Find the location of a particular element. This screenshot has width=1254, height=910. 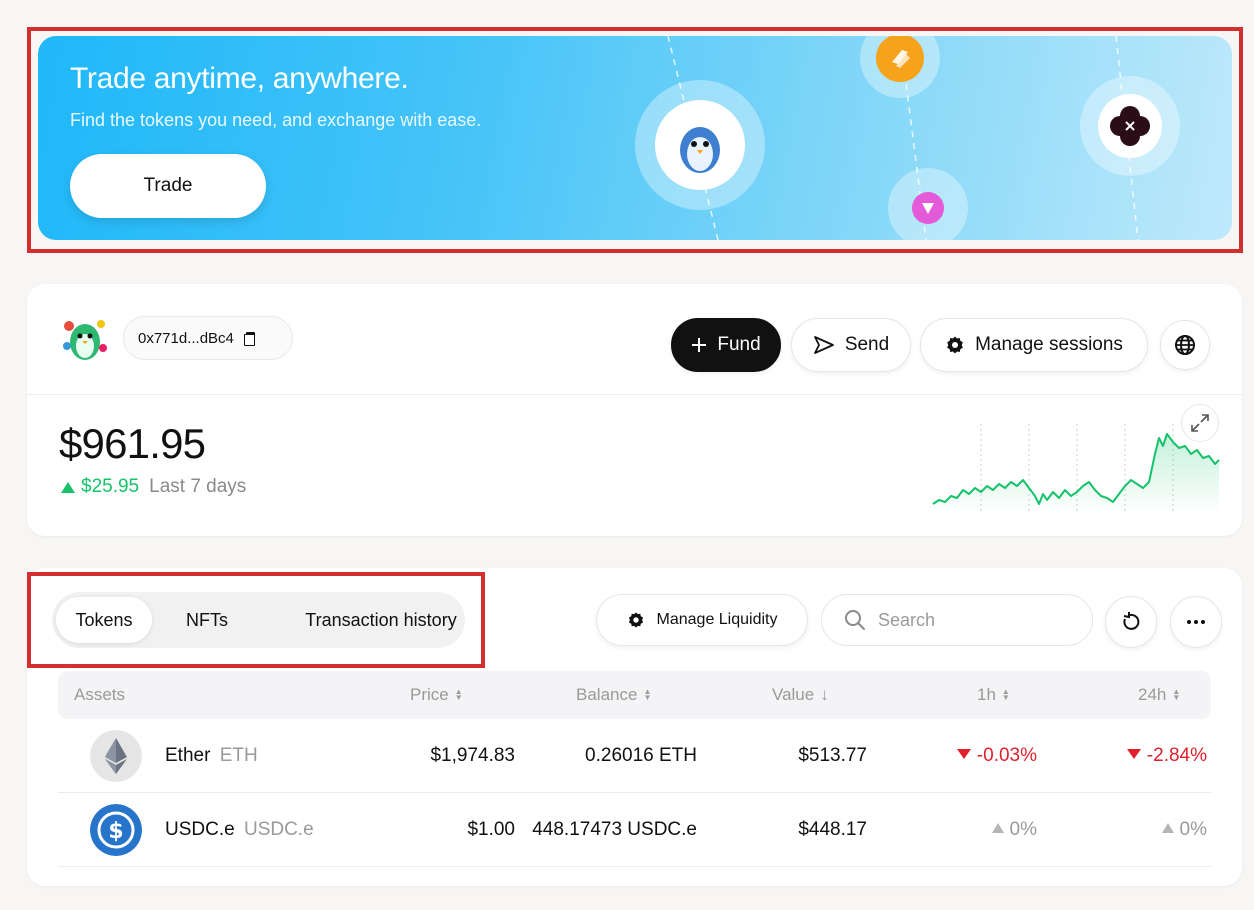

token-balance: 0.26016 ETH is located at coordinates (641, 755).